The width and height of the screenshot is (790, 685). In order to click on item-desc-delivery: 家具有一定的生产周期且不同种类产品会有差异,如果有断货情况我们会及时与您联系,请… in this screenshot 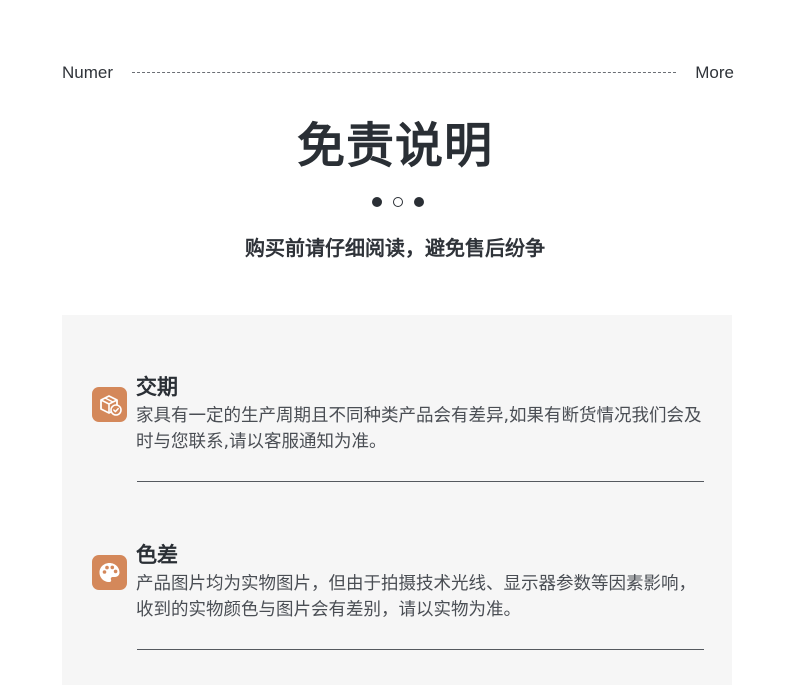, I will do `click(419, 429)`.